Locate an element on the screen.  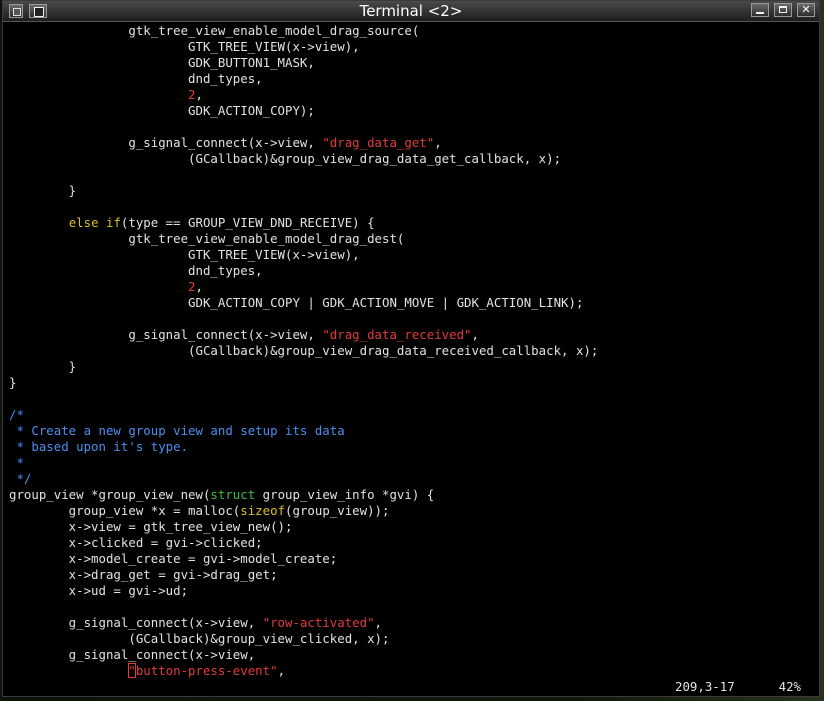
code-line: x->ud = gvi->ud; is located at coordinates (412, 591).